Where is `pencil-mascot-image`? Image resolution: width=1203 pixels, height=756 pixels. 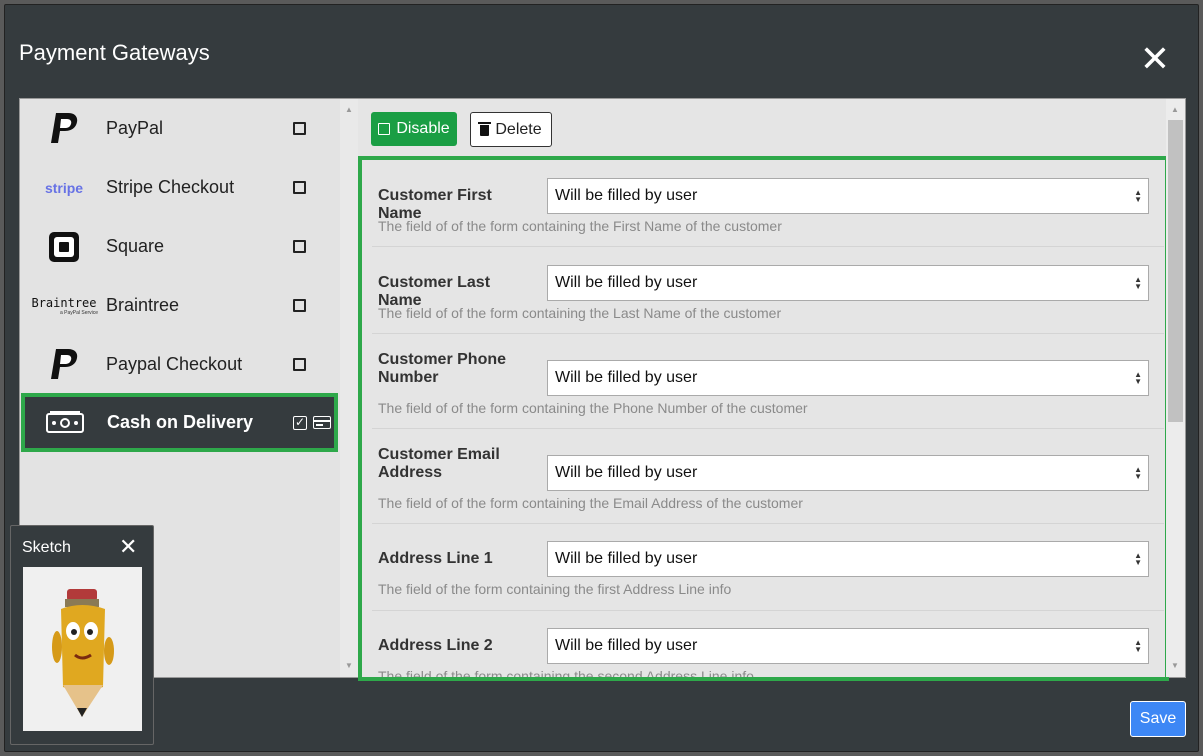
pencil-mascot-image is located at coordinates (82, 649).